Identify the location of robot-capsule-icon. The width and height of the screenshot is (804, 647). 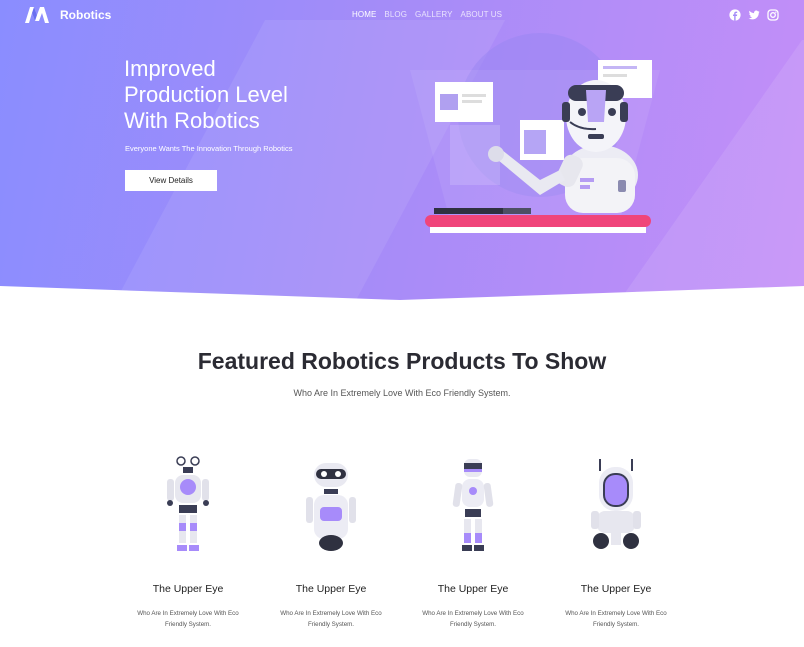
(616, 504).